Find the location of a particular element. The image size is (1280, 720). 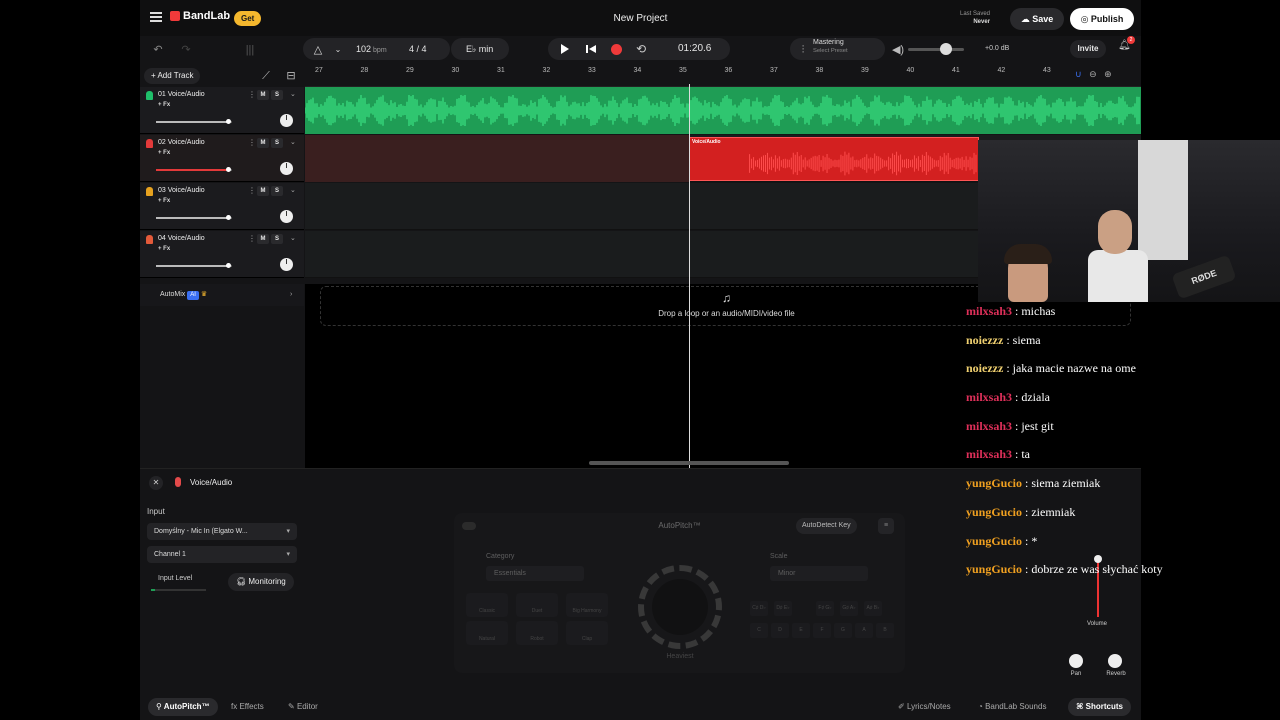

automix-row: AutoMix AI ♛ › is located at coordinates (222, 295).